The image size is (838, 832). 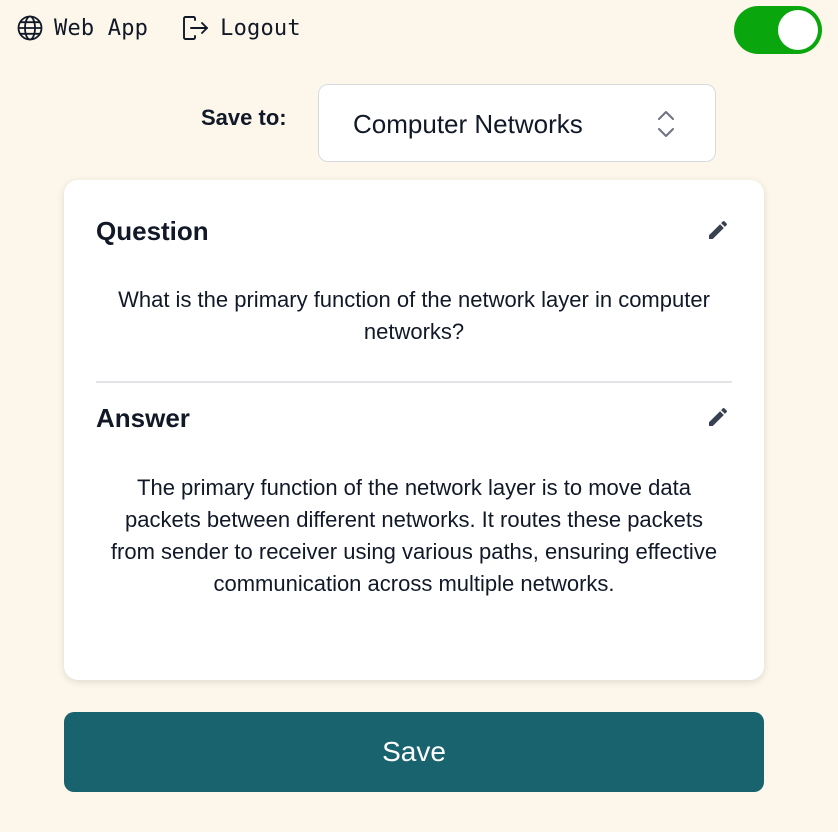 I want to click on deck-select: Computer Networks, so click(x=517, y=123).